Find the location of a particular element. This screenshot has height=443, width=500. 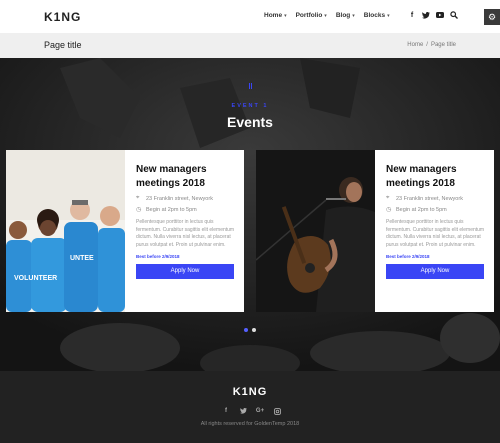

nav-blog: Blog ▾ is located at coordinates (345, 15).